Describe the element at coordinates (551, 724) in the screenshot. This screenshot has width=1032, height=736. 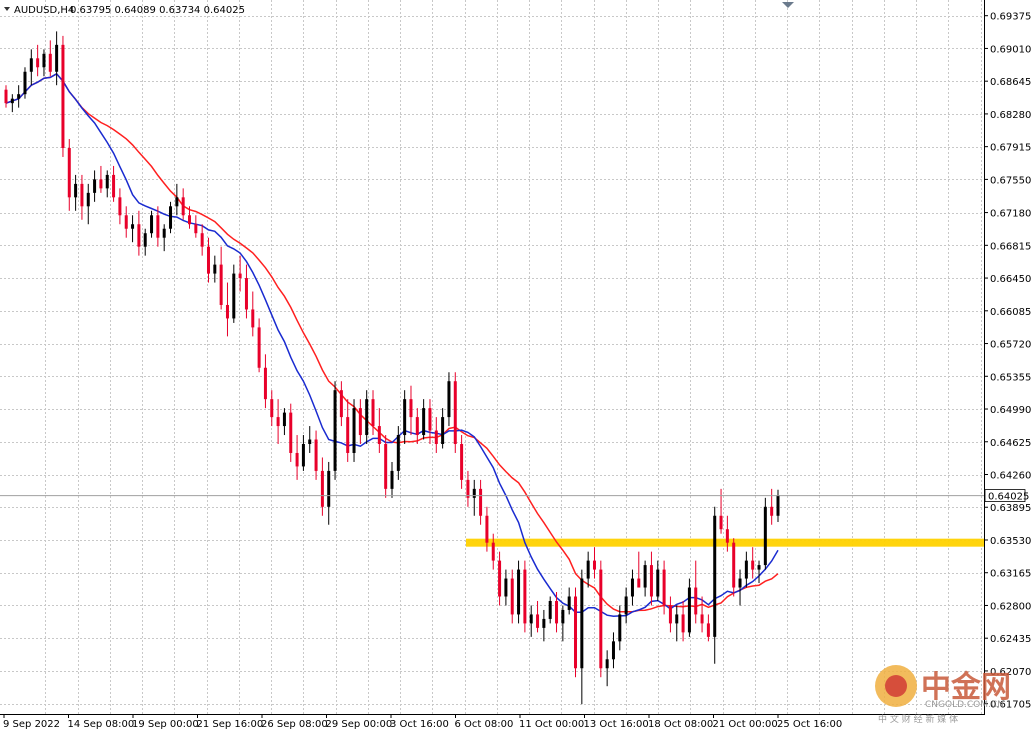
I see `time-tick-label: 11 Oct 00:00` at that location.